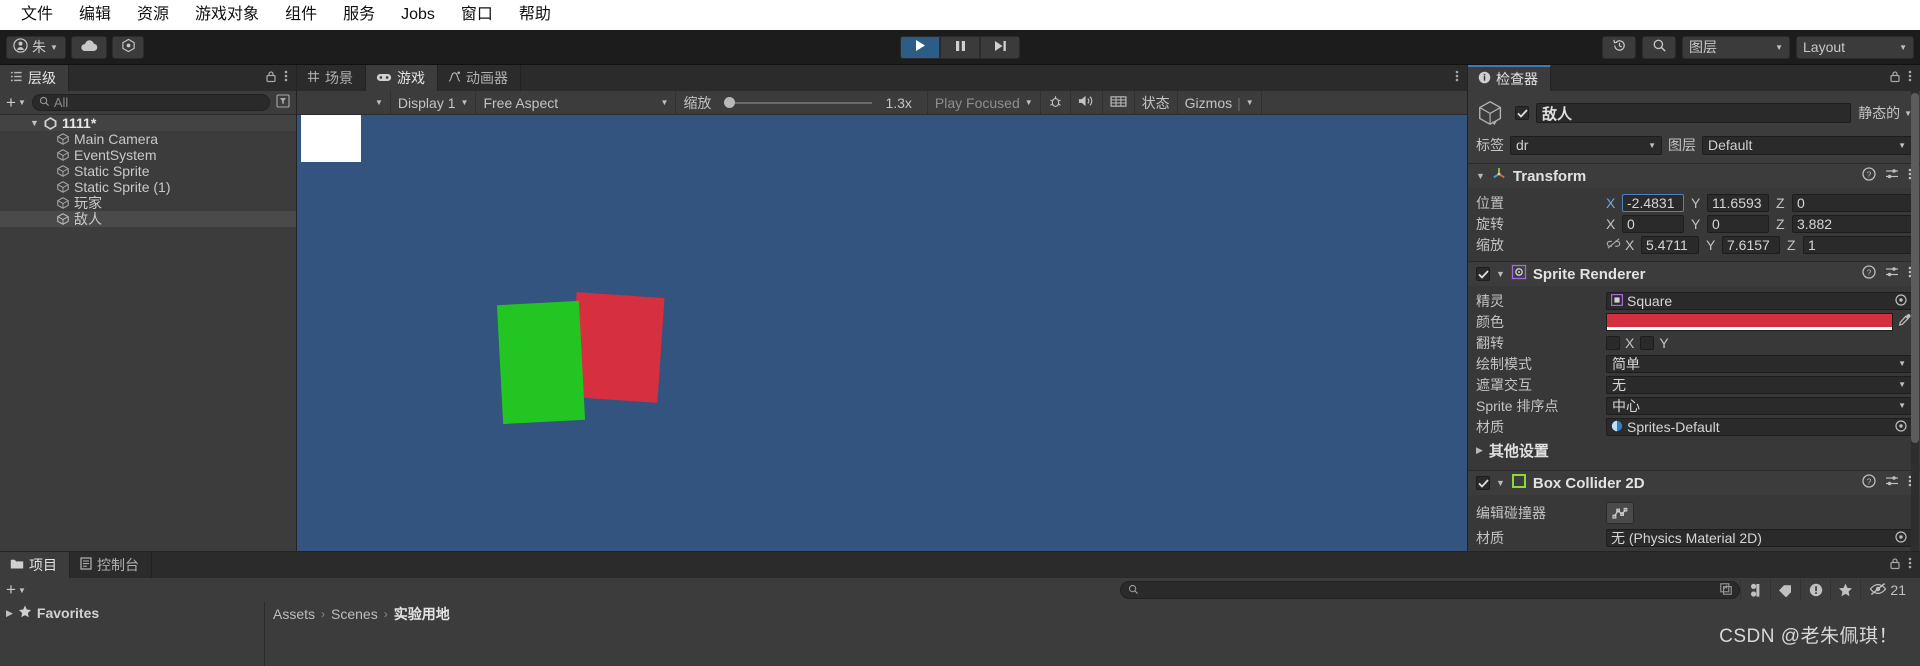 The width and height of the screenshot is (1920, 666). Describe the element at coordinates (1738, 202) in the screenshot. I see `position-y-input: 11.6593` at that location.